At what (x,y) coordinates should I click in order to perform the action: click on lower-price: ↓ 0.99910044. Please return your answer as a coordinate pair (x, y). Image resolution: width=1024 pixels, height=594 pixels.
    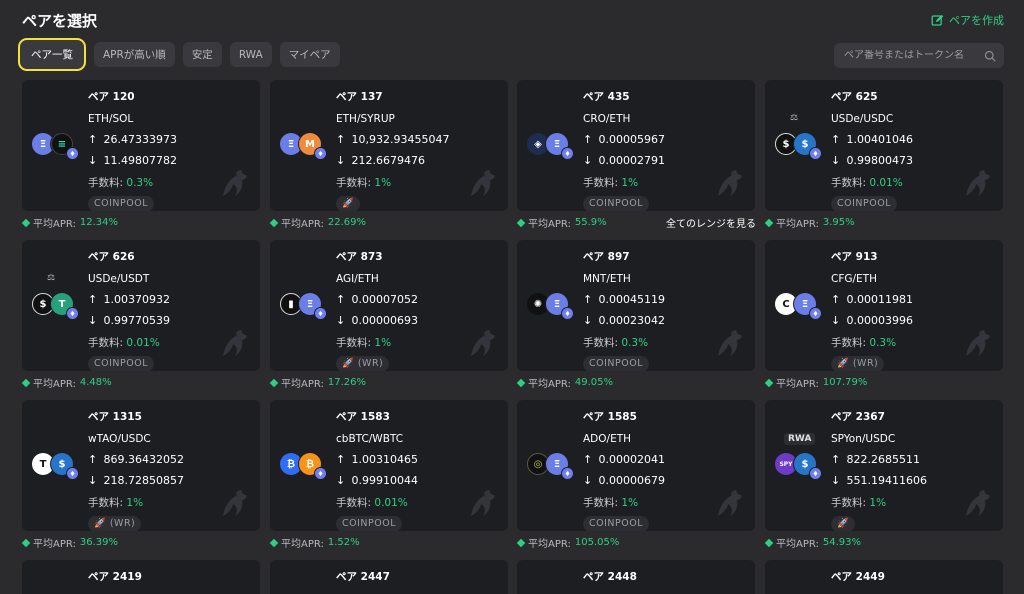
    Looking at the image, I should click on (377, 480).